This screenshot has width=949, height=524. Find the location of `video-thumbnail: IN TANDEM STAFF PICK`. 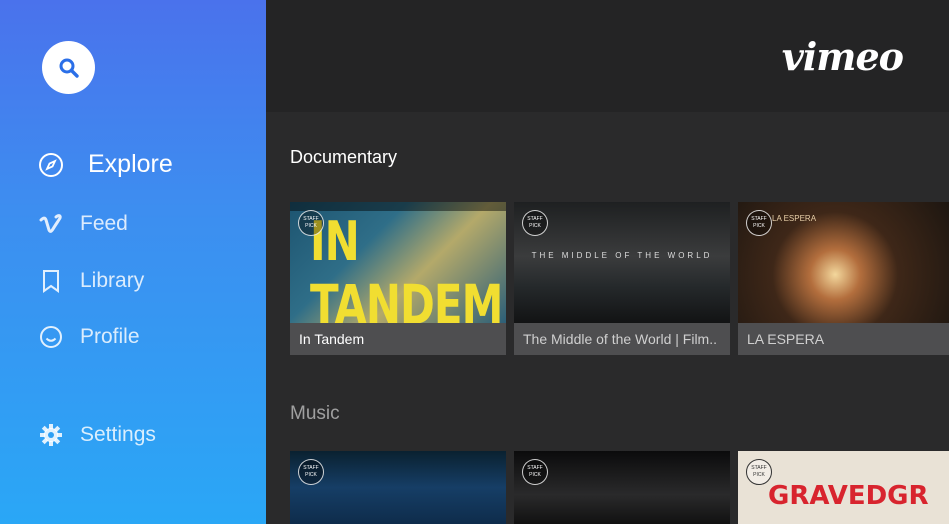

video-thumbnail: IN TANDEM STAFF PICK is located at coordinates (398, 262).